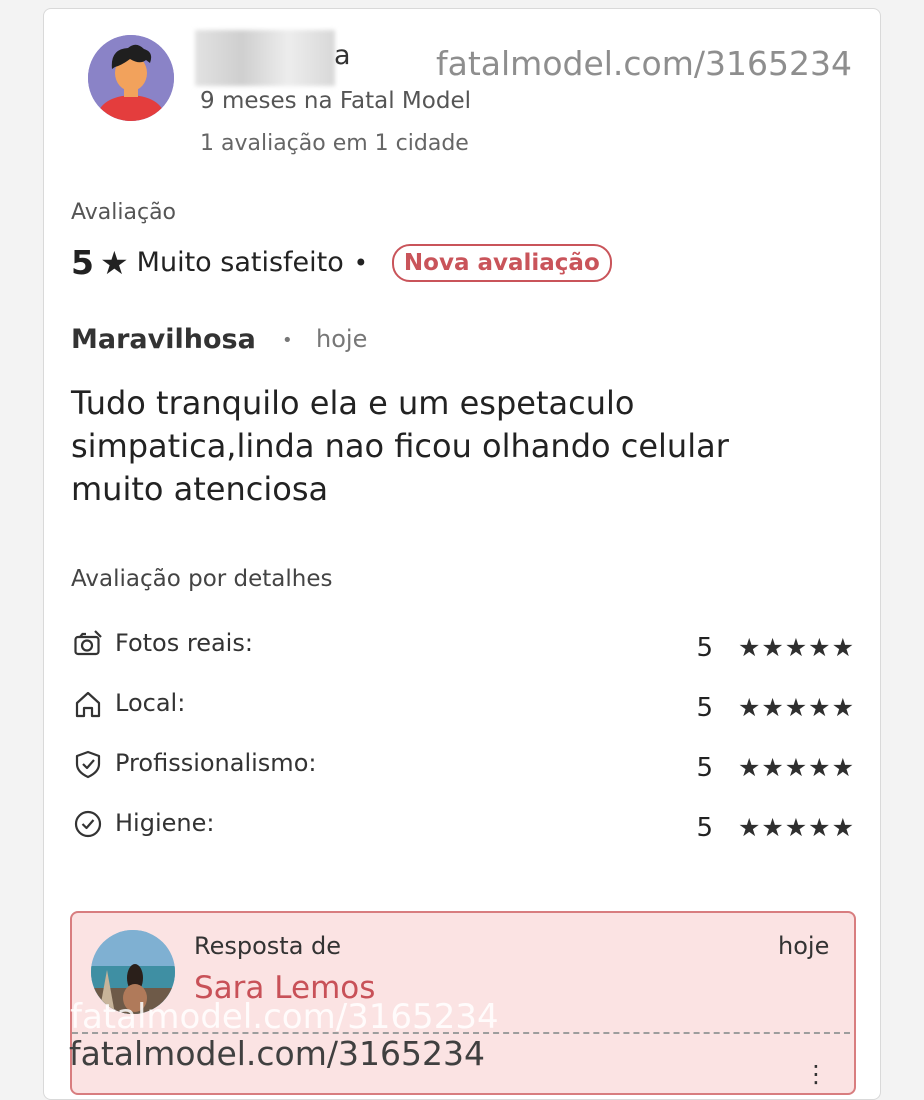 The width and height of the screenshot is (924, 1100). What do you see at coordinates (114, 262) in the screenshot?
I see `star-icon: ★` at bounding box center [114, 262].